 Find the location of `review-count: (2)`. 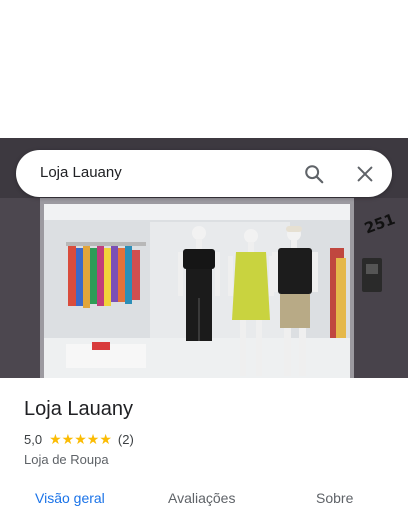

review-count: (2) is located at coordinates (126, 439).